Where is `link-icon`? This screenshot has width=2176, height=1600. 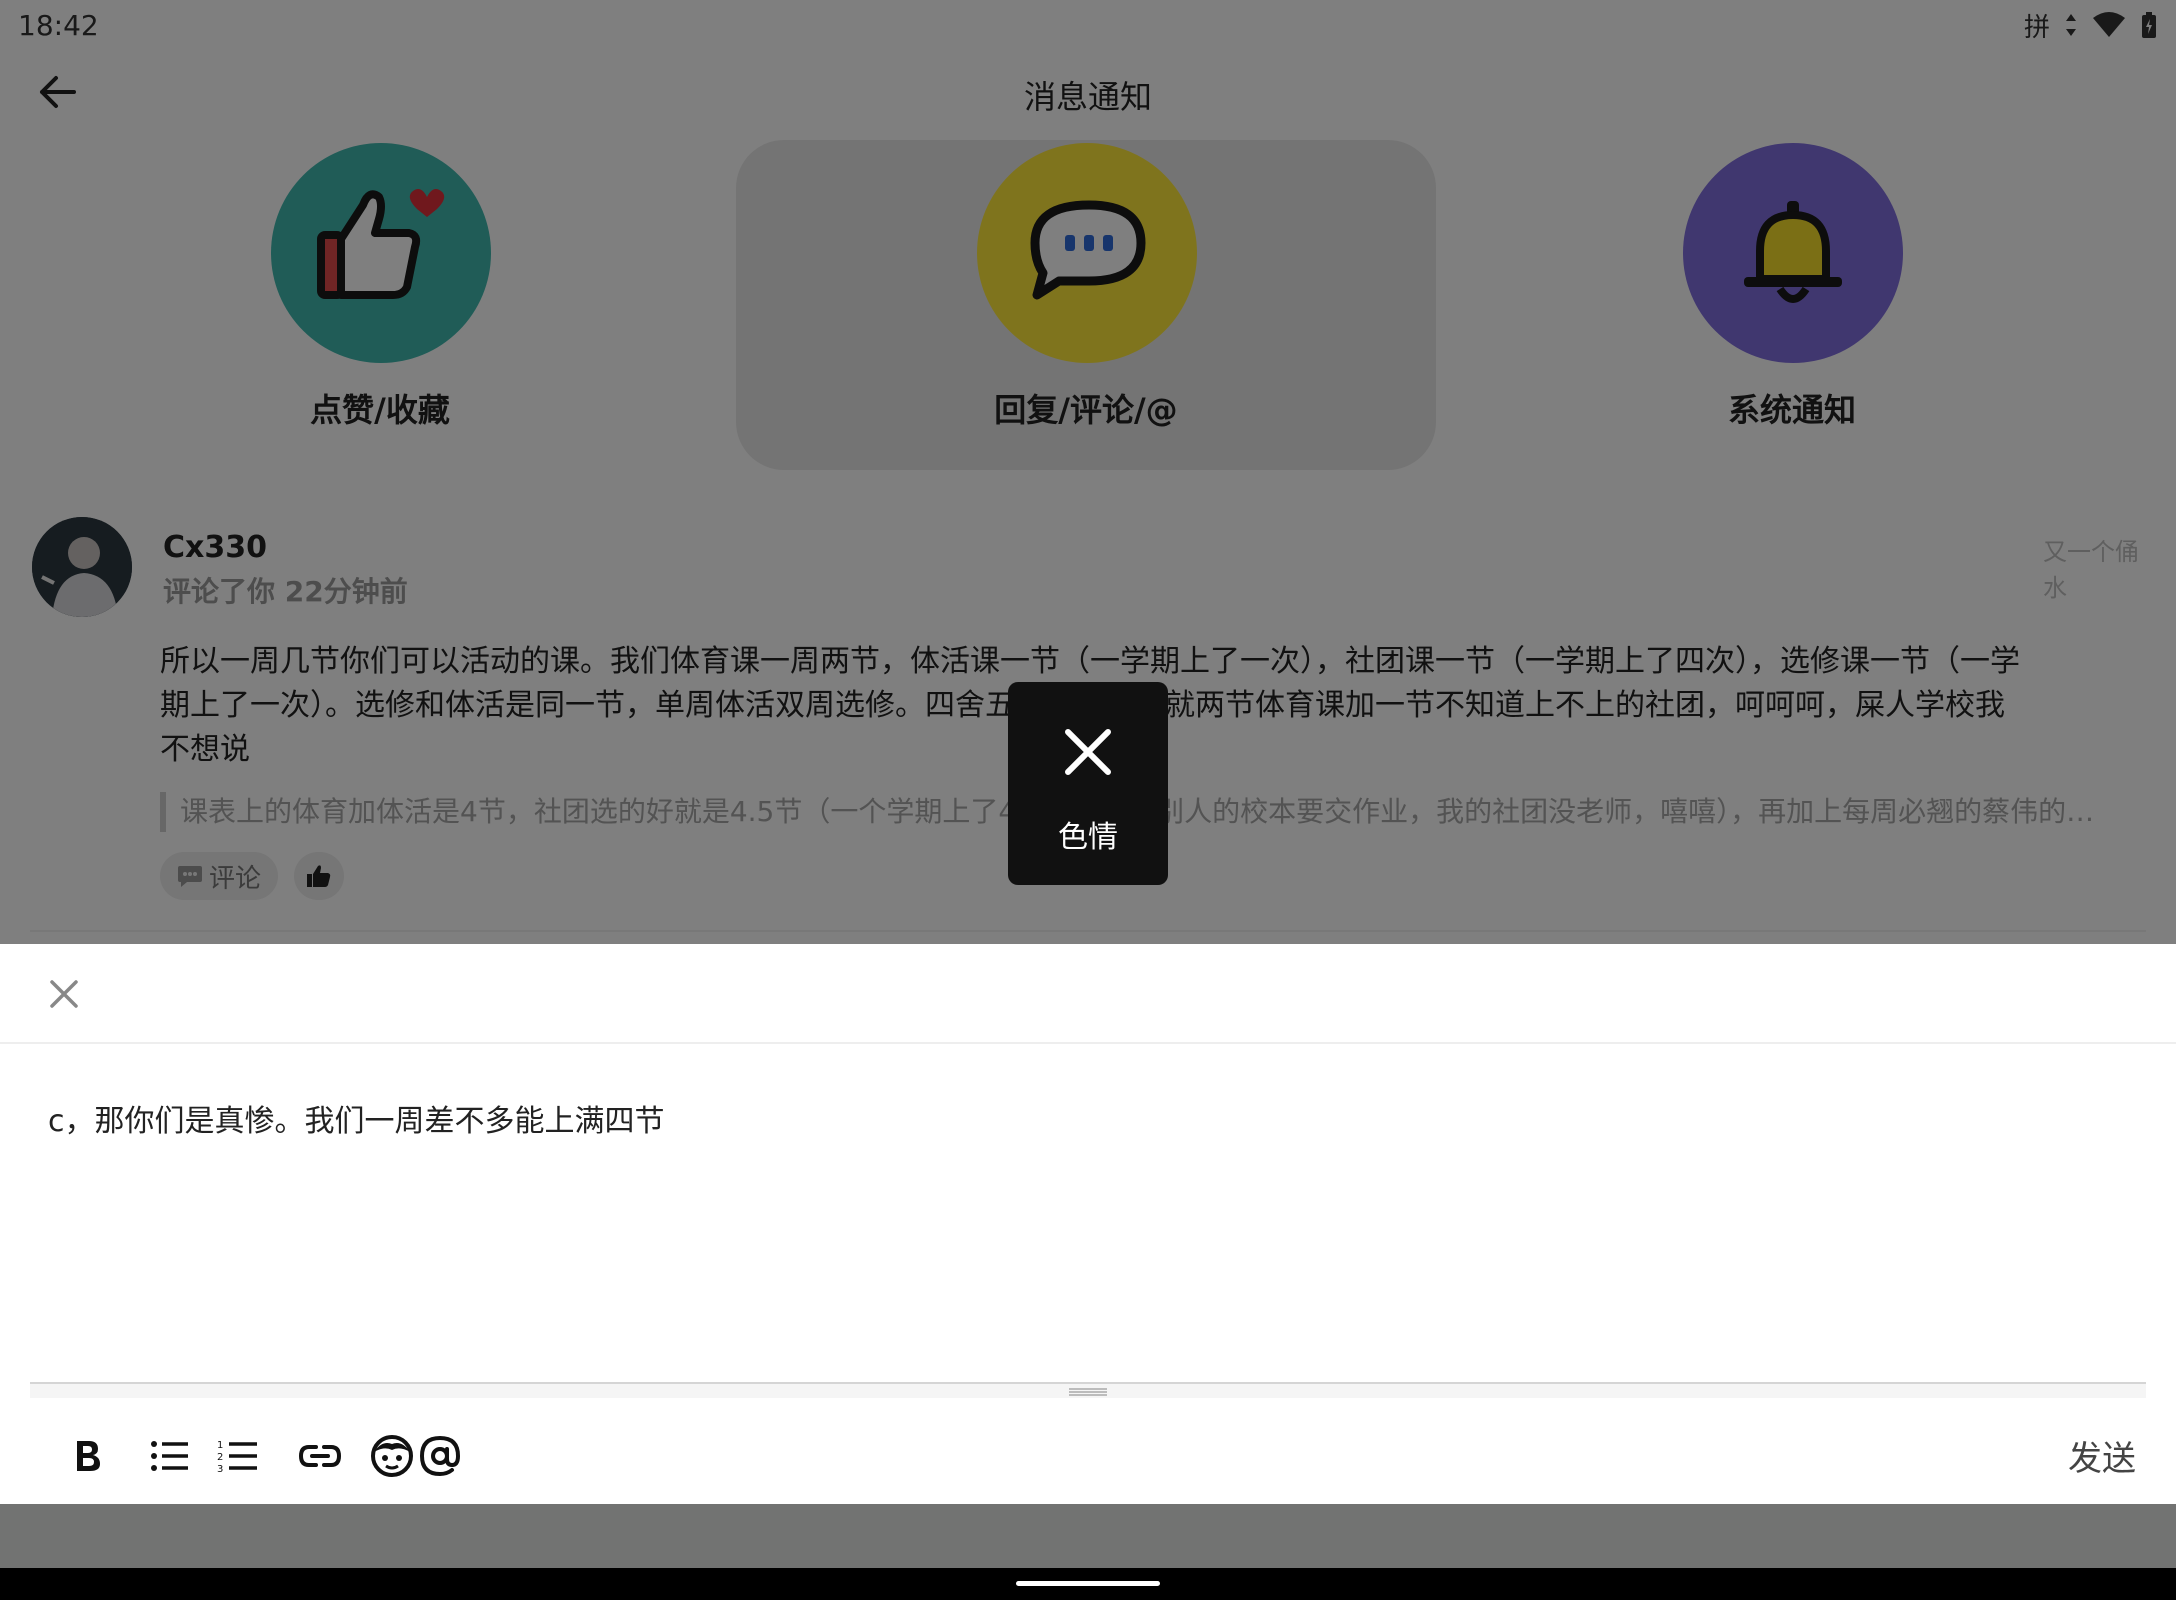 link-icon is located at coordinates (320, 1456).